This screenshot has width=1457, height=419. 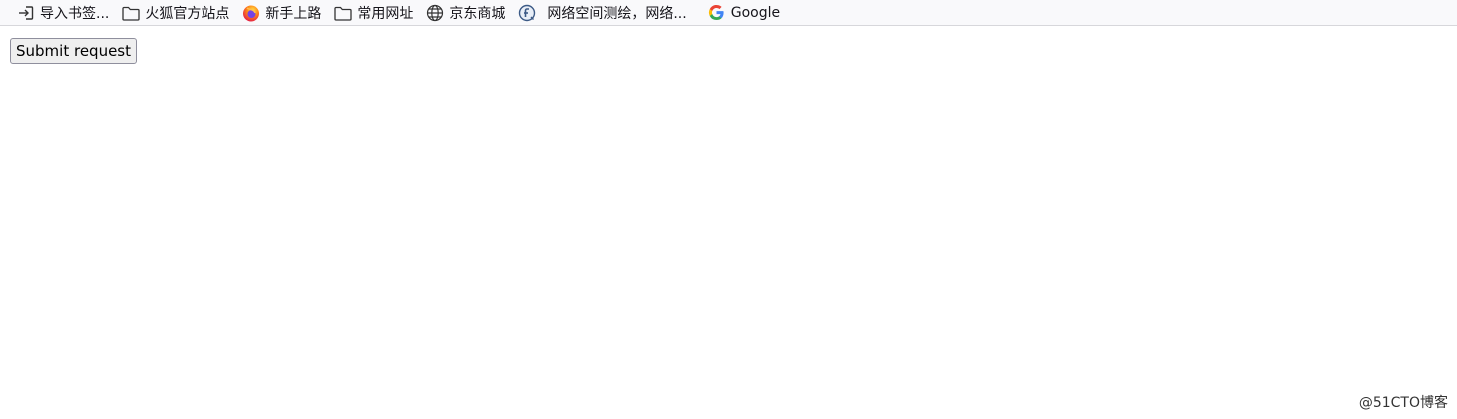 I want to click on bookmark-jd-mall: 京东商城, so click(x=467, y=13).